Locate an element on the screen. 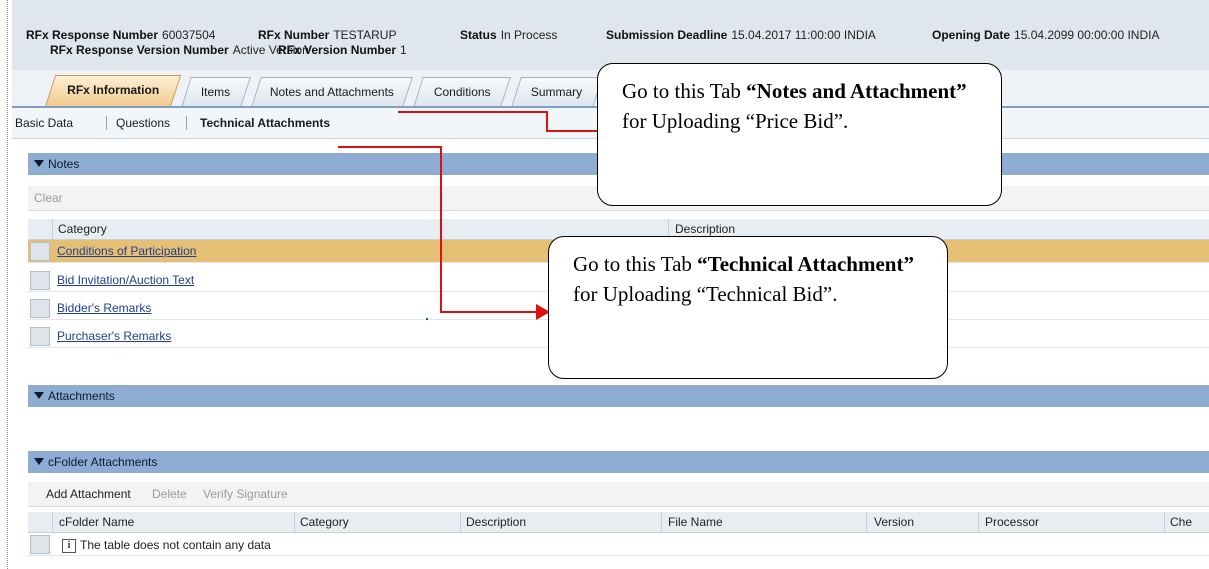 The height and width of the screenshot is (569, 1209). tab-notes-and-attachments: Notes and Attachments is located at coordinates (332, 92).